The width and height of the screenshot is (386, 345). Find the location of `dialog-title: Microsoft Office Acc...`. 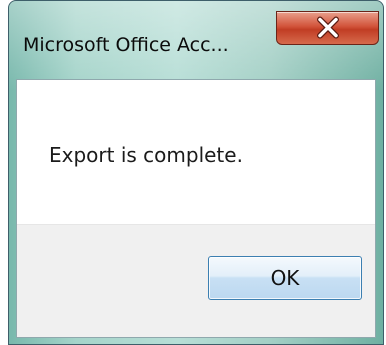

dialog-title: Microsoft Office Acc... is located at coordinates (126, 45).